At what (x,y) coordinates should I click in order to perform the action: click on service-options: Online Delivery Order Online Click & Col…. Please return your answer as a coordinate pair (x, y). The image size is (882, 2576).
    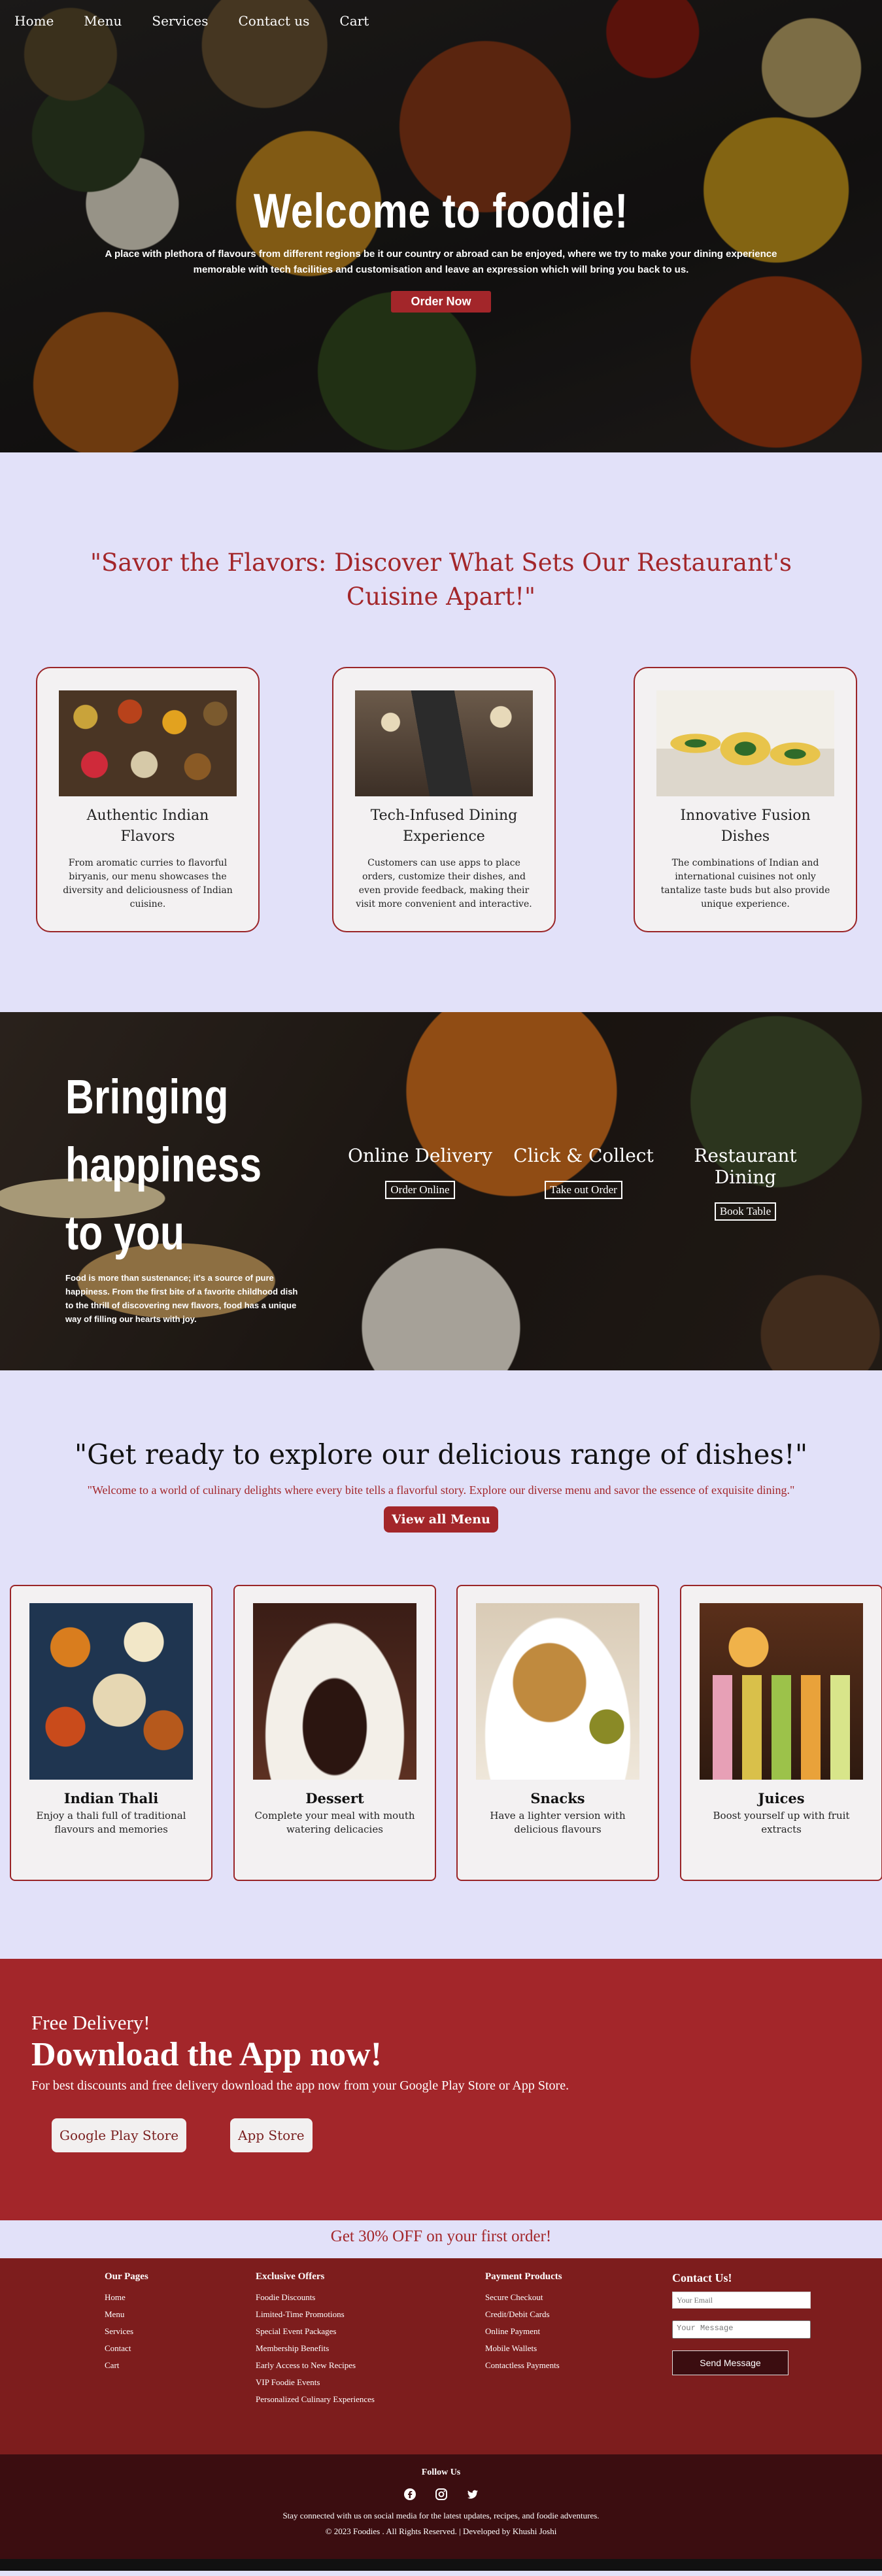
    Looking at the image, I should click on (582, 1183).